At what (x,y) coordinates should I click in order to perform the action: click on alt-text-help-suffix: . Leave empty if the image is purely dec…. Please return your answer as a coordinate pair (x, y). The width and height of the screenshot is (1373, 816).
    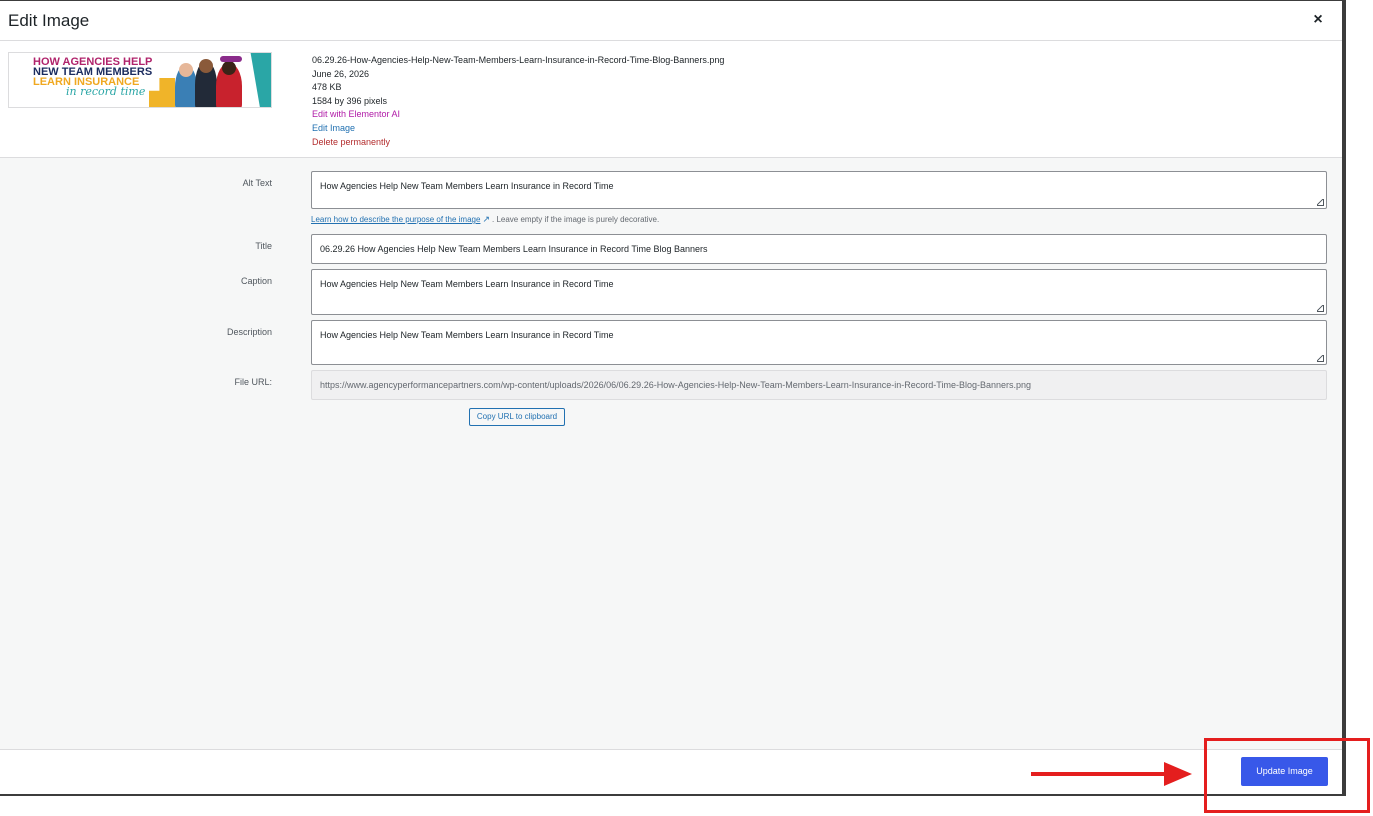
    Looking at the image, I should click on (576, 219).